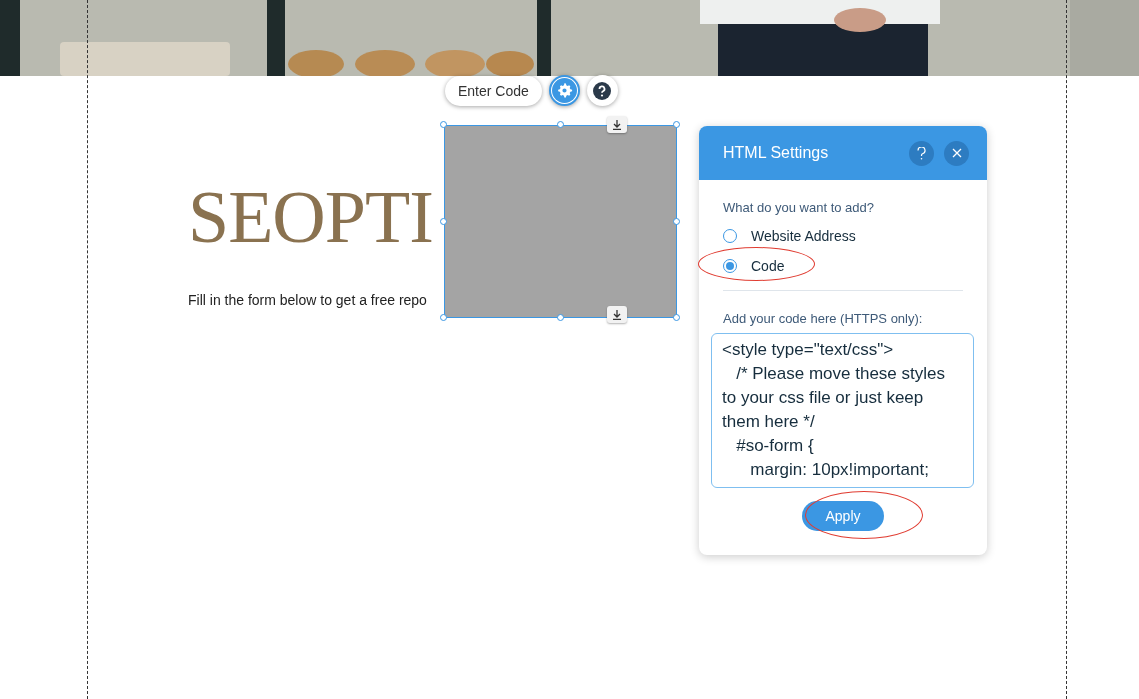 The width and height of the screenshot is (1139, 699). Describe the element at coordinates (308, 300) in the screenshot. I see `intro-text: Fill in the form below to get a free repo` at that location.